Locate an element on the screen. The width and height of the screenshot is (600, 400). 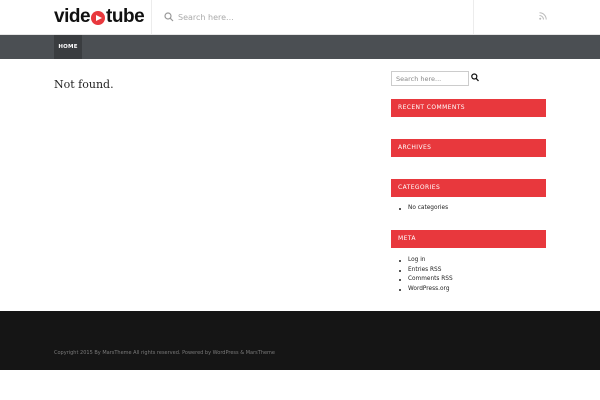
logo-text-left: vide is located at coordinates (72, 16).